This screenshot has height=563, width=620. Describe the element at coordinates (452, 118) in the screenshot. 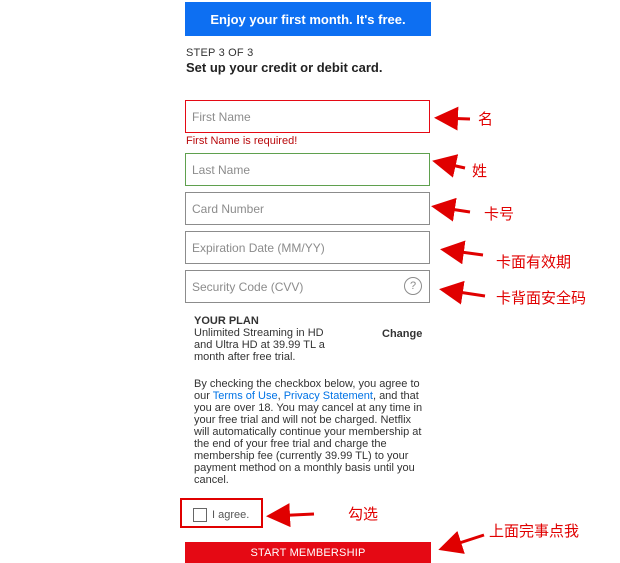

I see `arrow-first-name` at that location.